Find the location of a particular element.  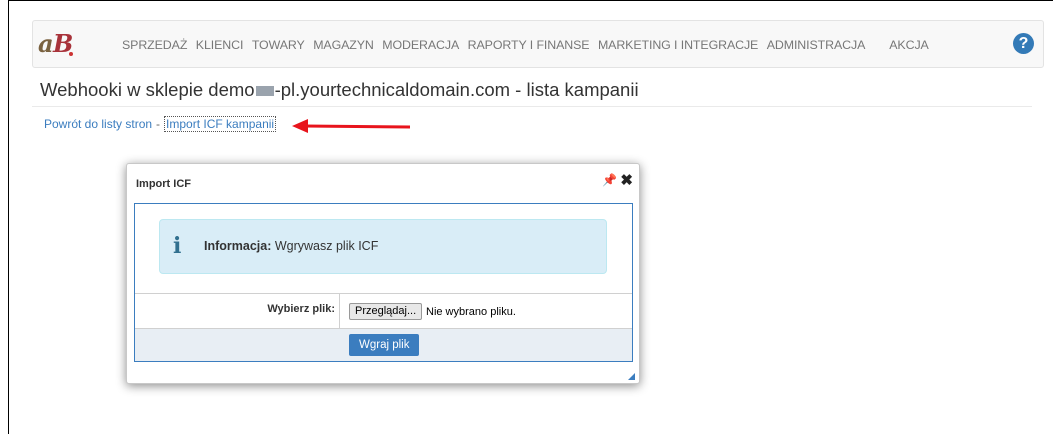

menu-item-raporty: RAPORTY I FINANSE is located at coordinates (529, 45).